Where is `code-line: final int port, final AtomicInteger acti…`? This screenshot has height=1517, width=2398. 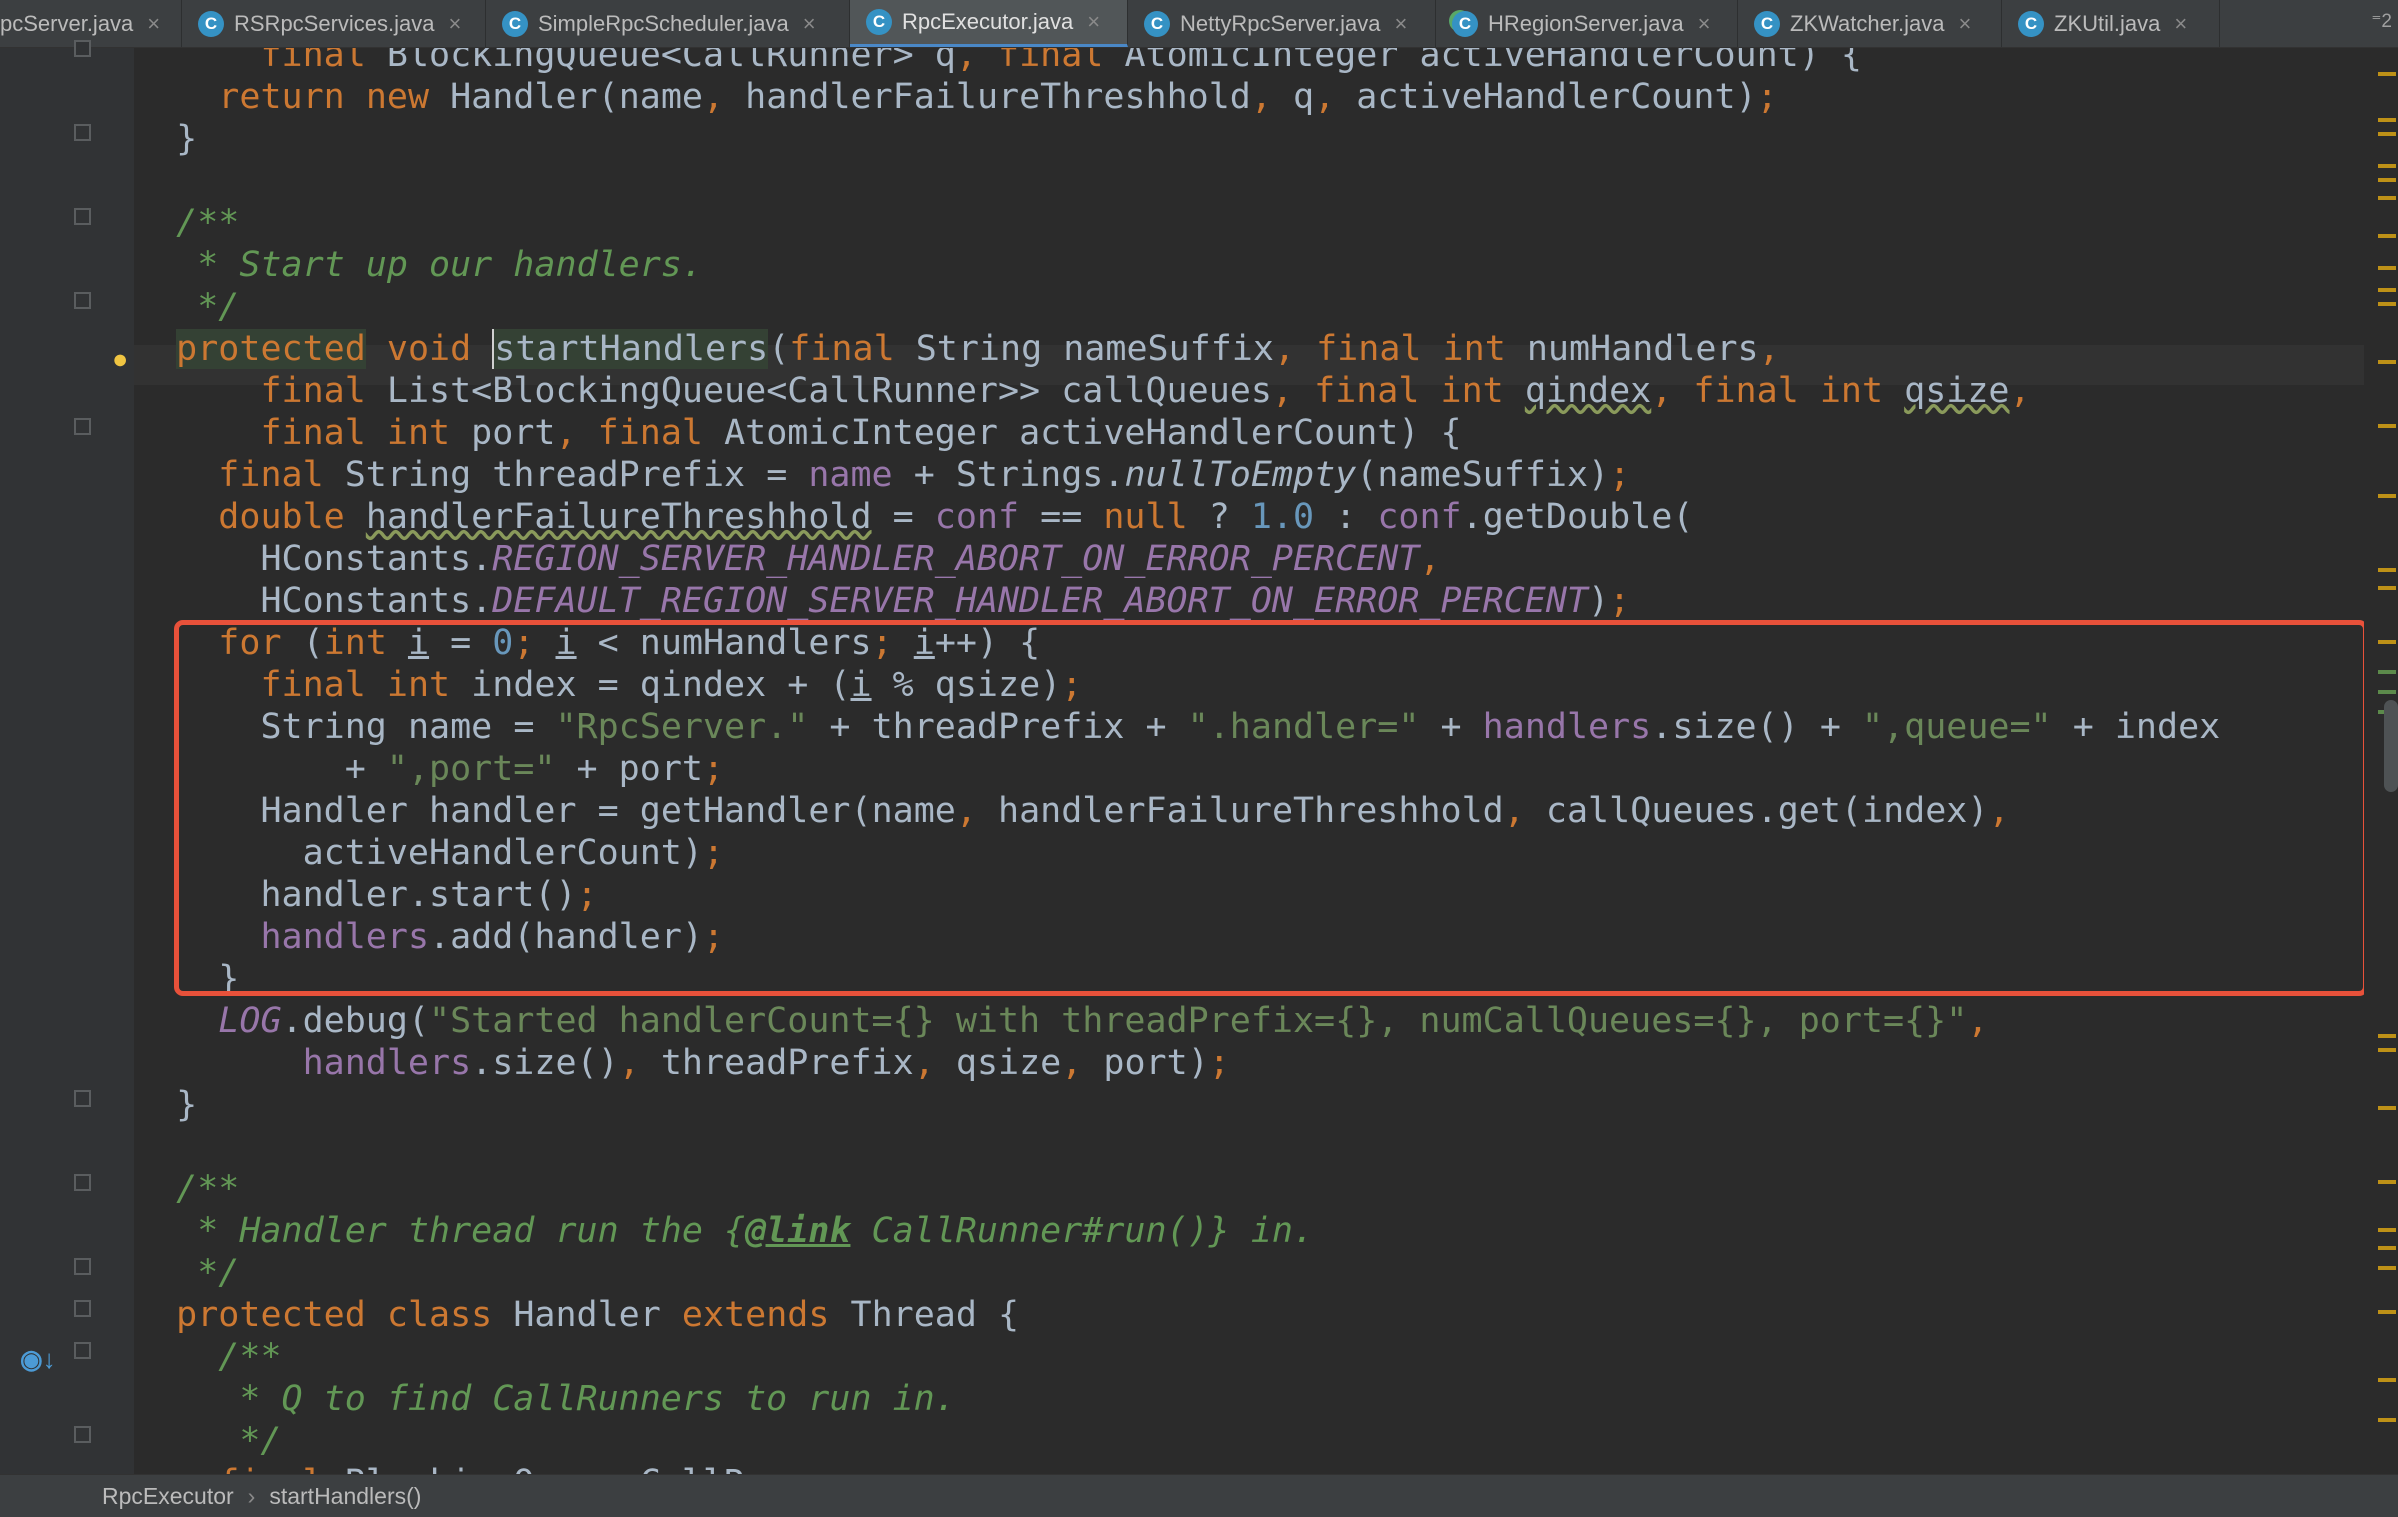
code-line: final int port, final AtomicInteger acti… is located at coordinates (861, 433).